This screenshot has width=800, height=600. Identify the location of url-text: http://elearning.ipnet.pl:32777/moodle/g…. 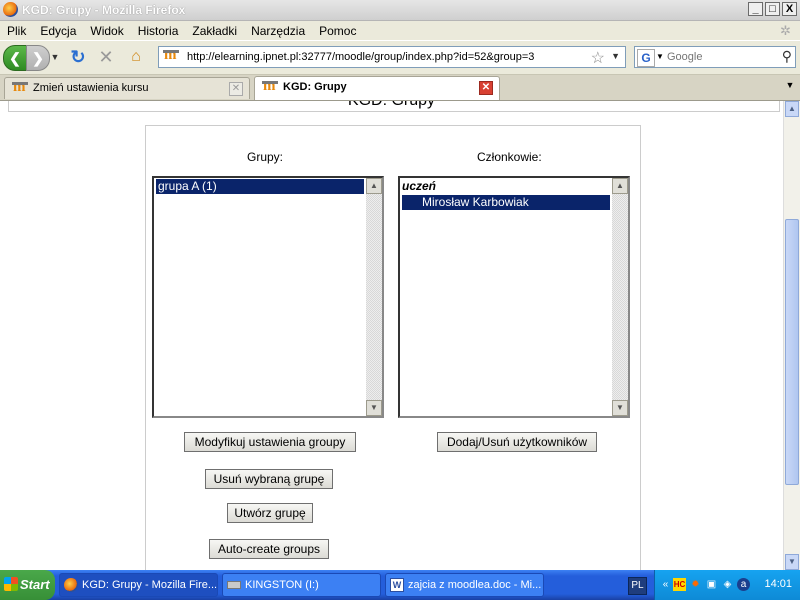
(360, 57).